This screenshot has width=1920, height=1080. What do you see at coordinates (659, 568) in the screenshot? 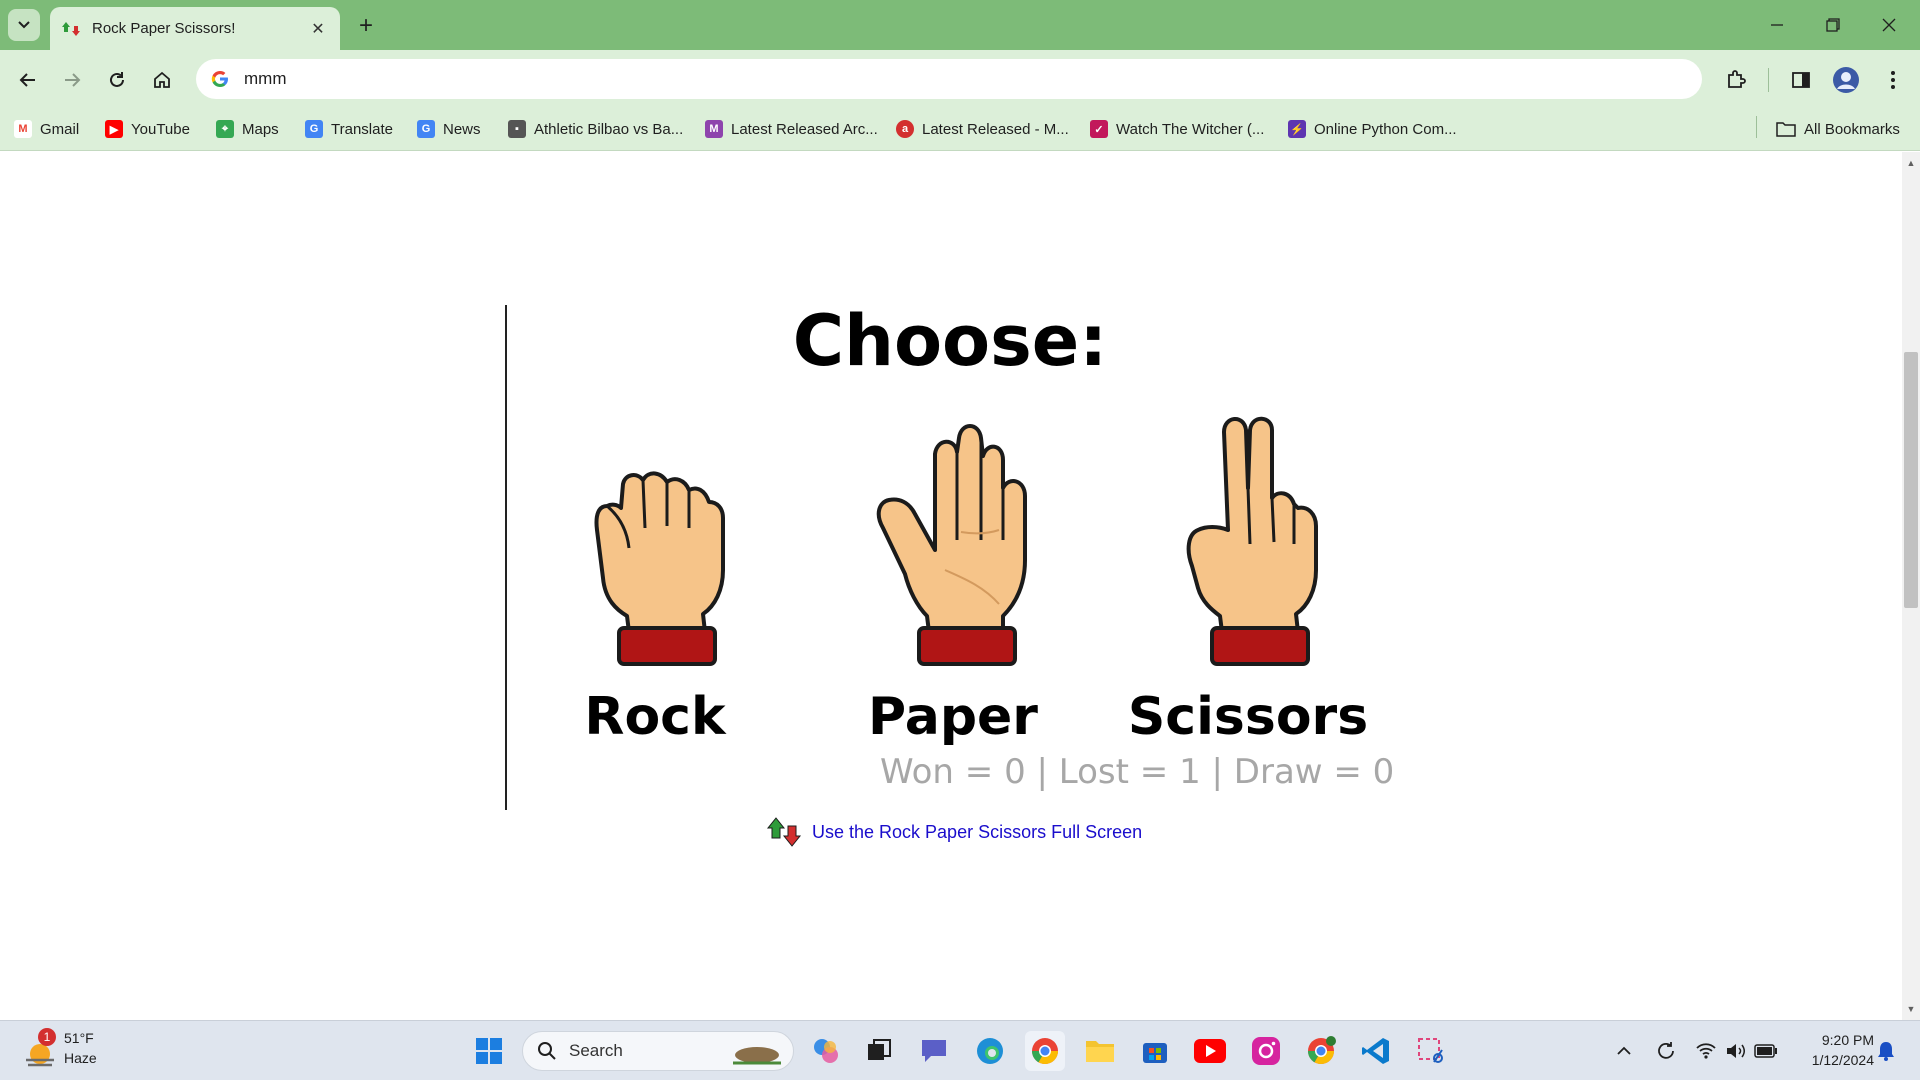
I see `rock-hand-icon` at bounding box center [659, 568].